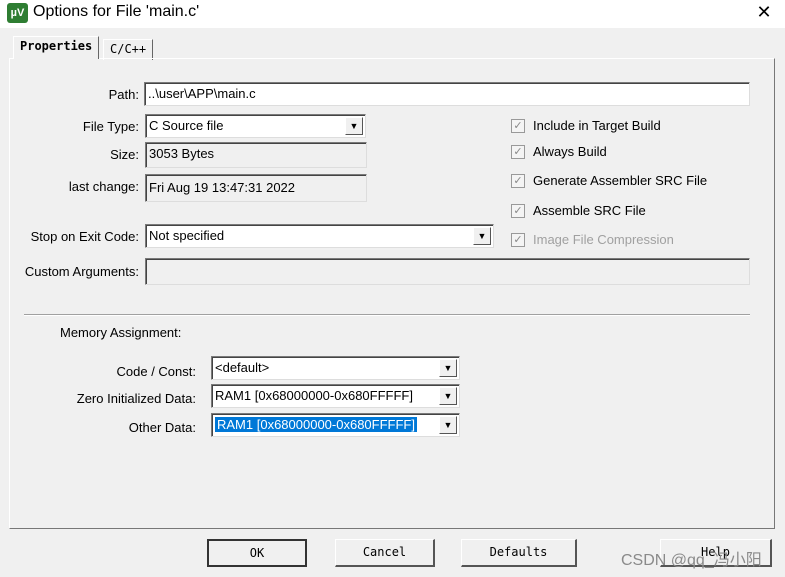 The width and height of the screenshot is (785, 577). What do you see at coordinates (603, 239) in the screenshot?
I see `image-compression-label: Image File Compression` at bounding box center [603, 239].